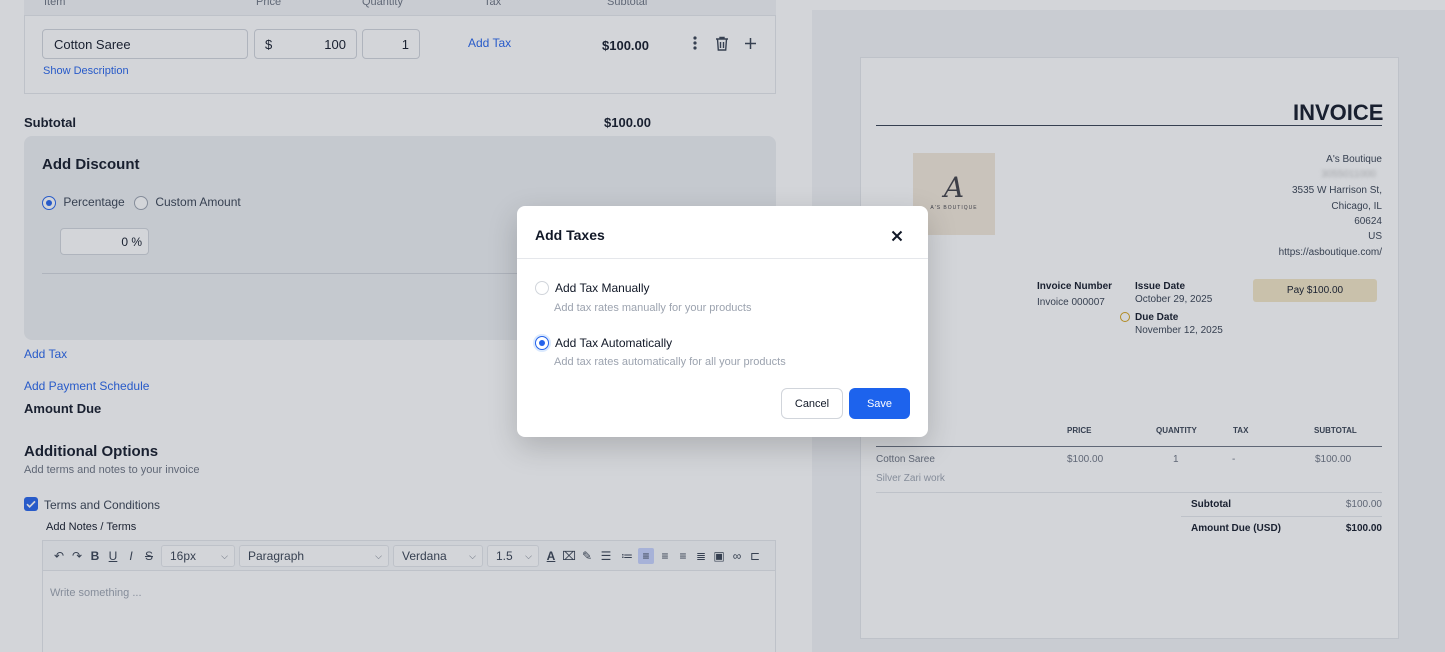 The height and width of the screenshot is (652, 1445). I want to click on cancel-button: Cancel, so click(812, 403).